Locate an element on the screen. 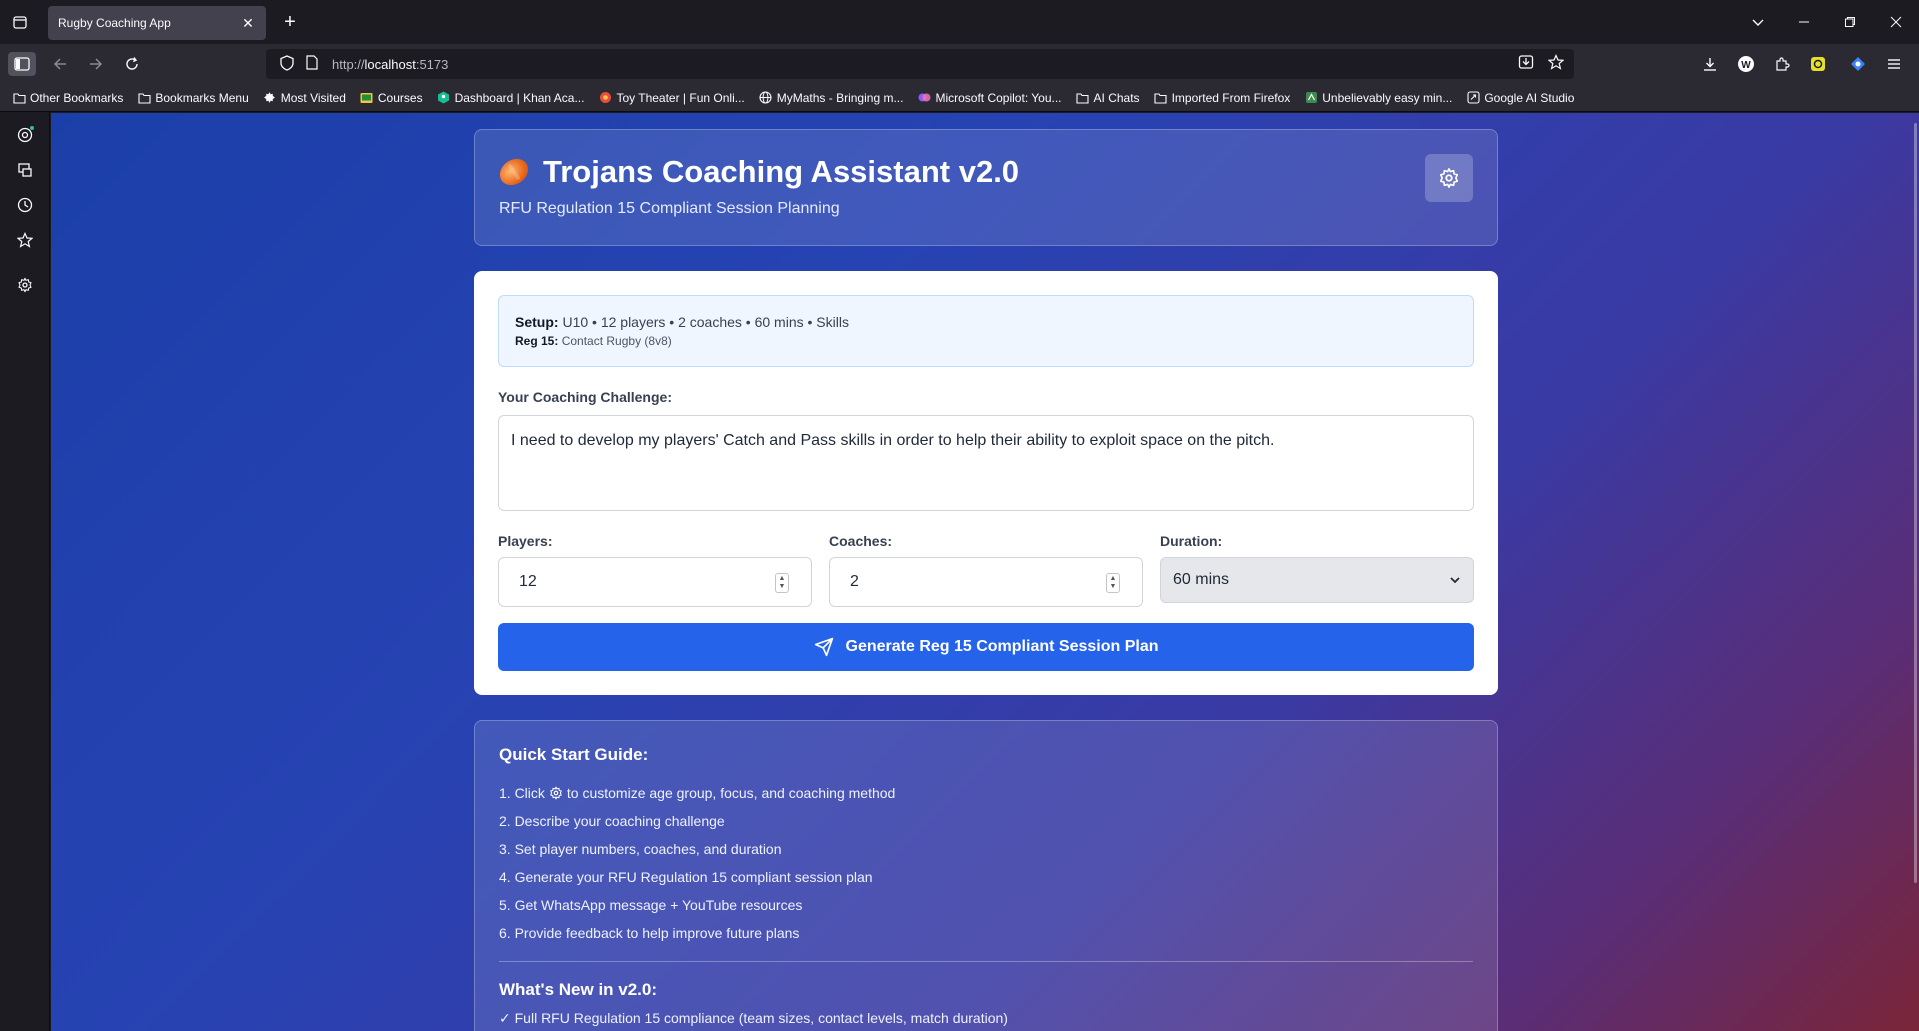  window-controls is located at coordinates (1827, 22).